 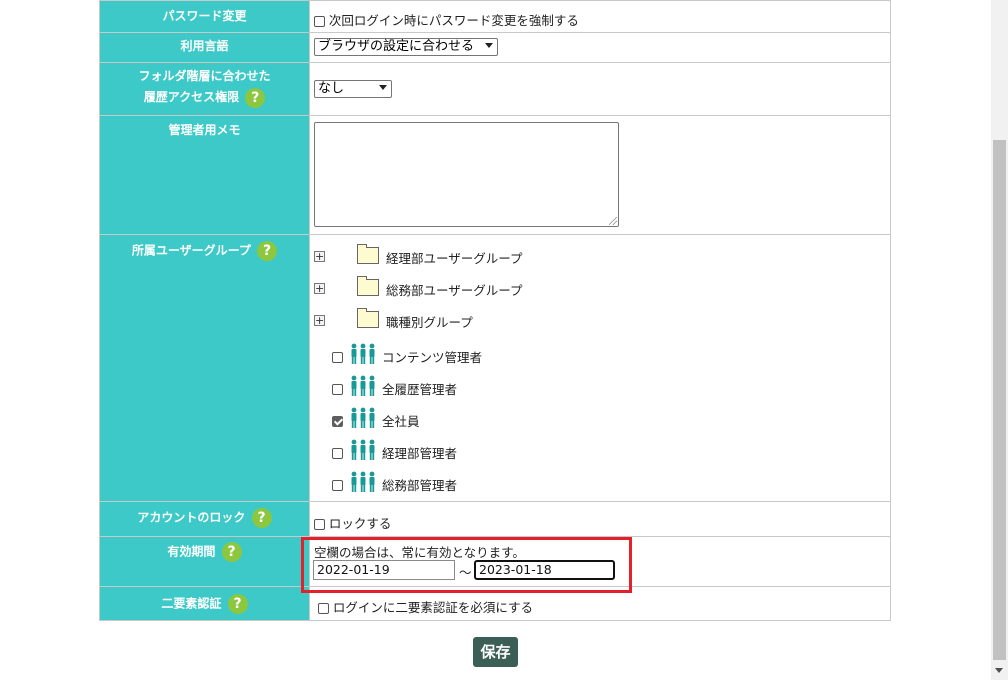 What do you see at coordinates (999, 400) in the screenshot?
I see `scrollbar-thumb` at bounding box center [999, 400].